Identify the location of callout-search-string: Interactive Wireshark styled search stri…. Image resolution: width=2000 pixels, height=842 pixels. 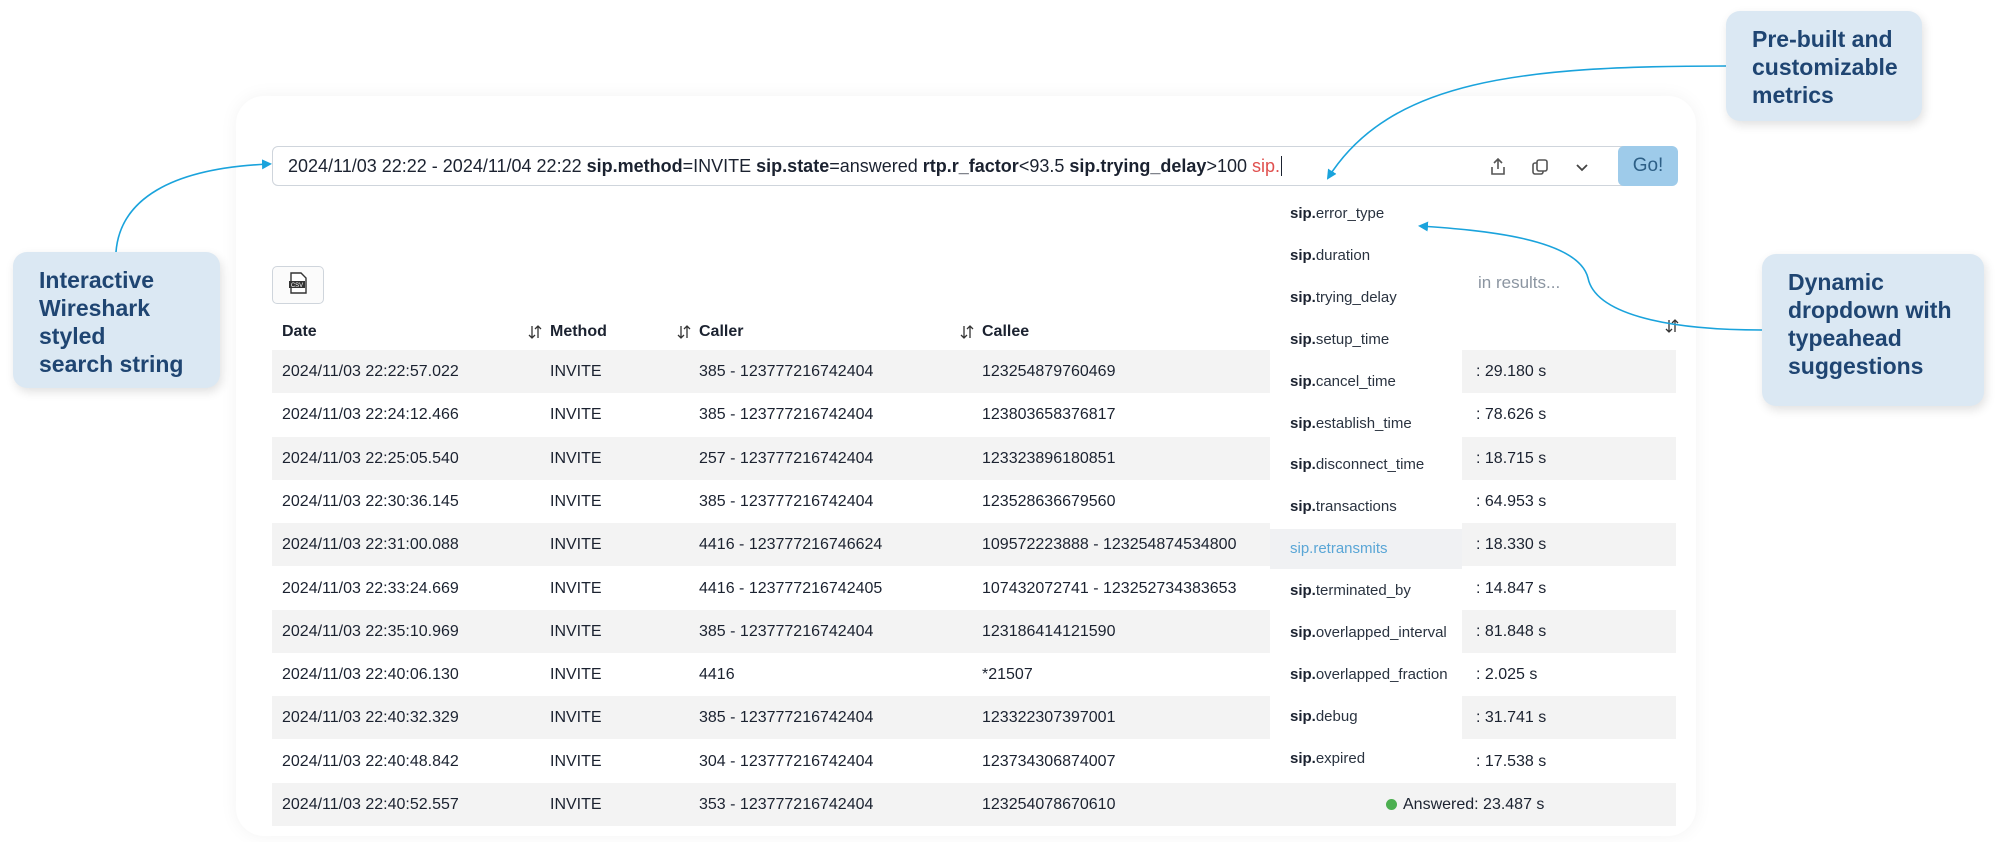
(116, 320).